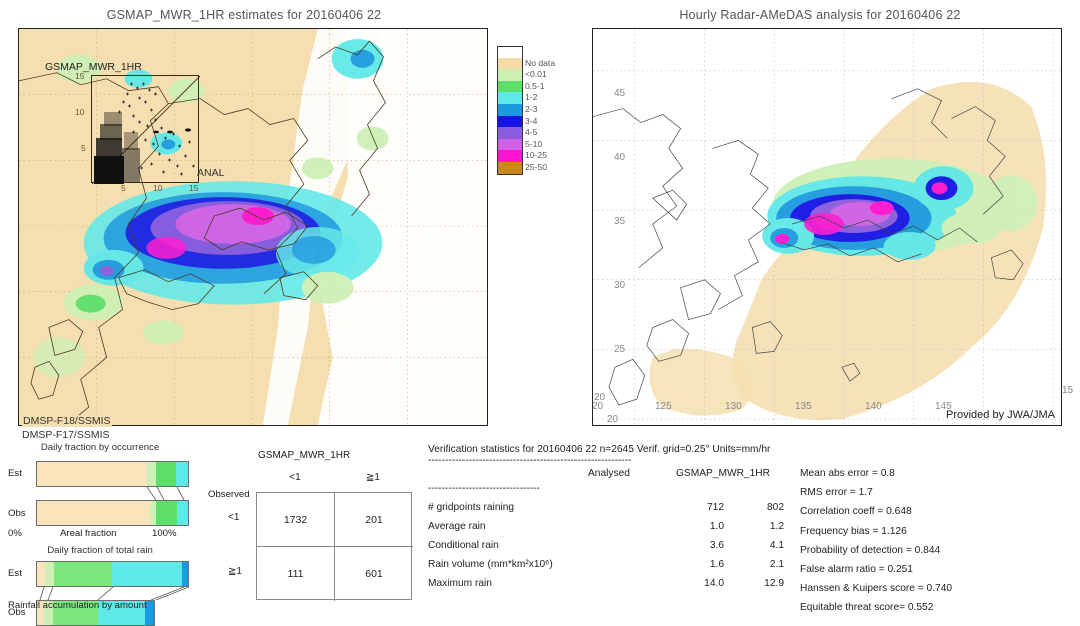  Describe the element at coordinates (876, 589) in the screenshot. I see `score-hanssen-kuipers: Hanssen & Kuipers score = 0.740` at that location.